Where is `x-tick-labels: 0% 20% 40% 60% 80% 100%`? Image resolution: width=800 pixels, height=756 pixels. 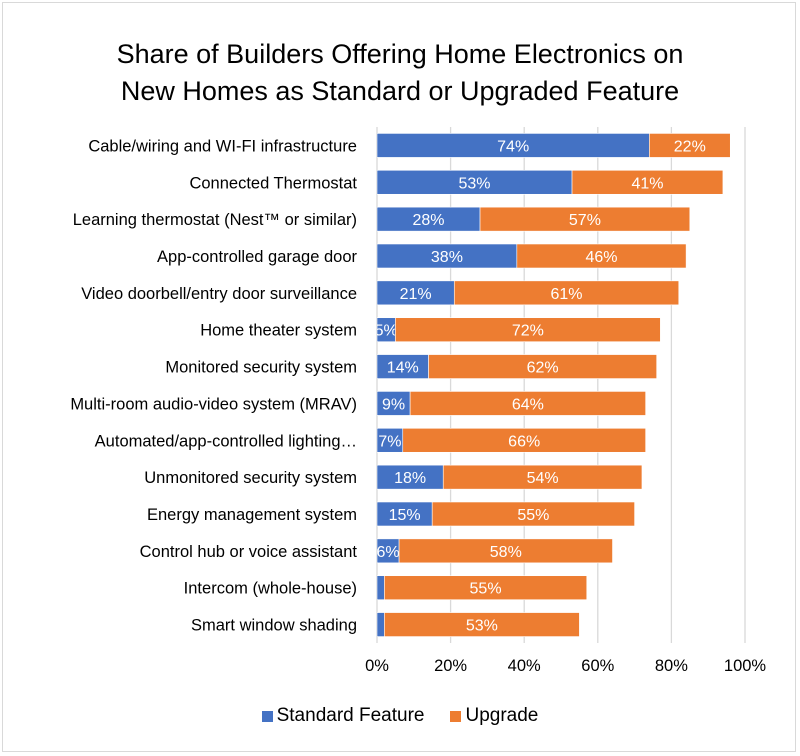 x-tick-labels: 0% 20% 40% 60% 80% 100% is located at coordinates (565, 666).